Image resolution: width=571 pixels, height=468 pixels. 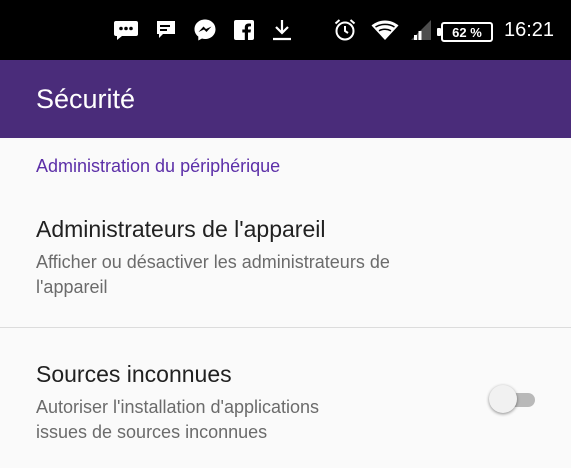 What do you see at coordinates (126, 30) in the screenshot?
I see `sms-icon` at bounding box center [126, 30].